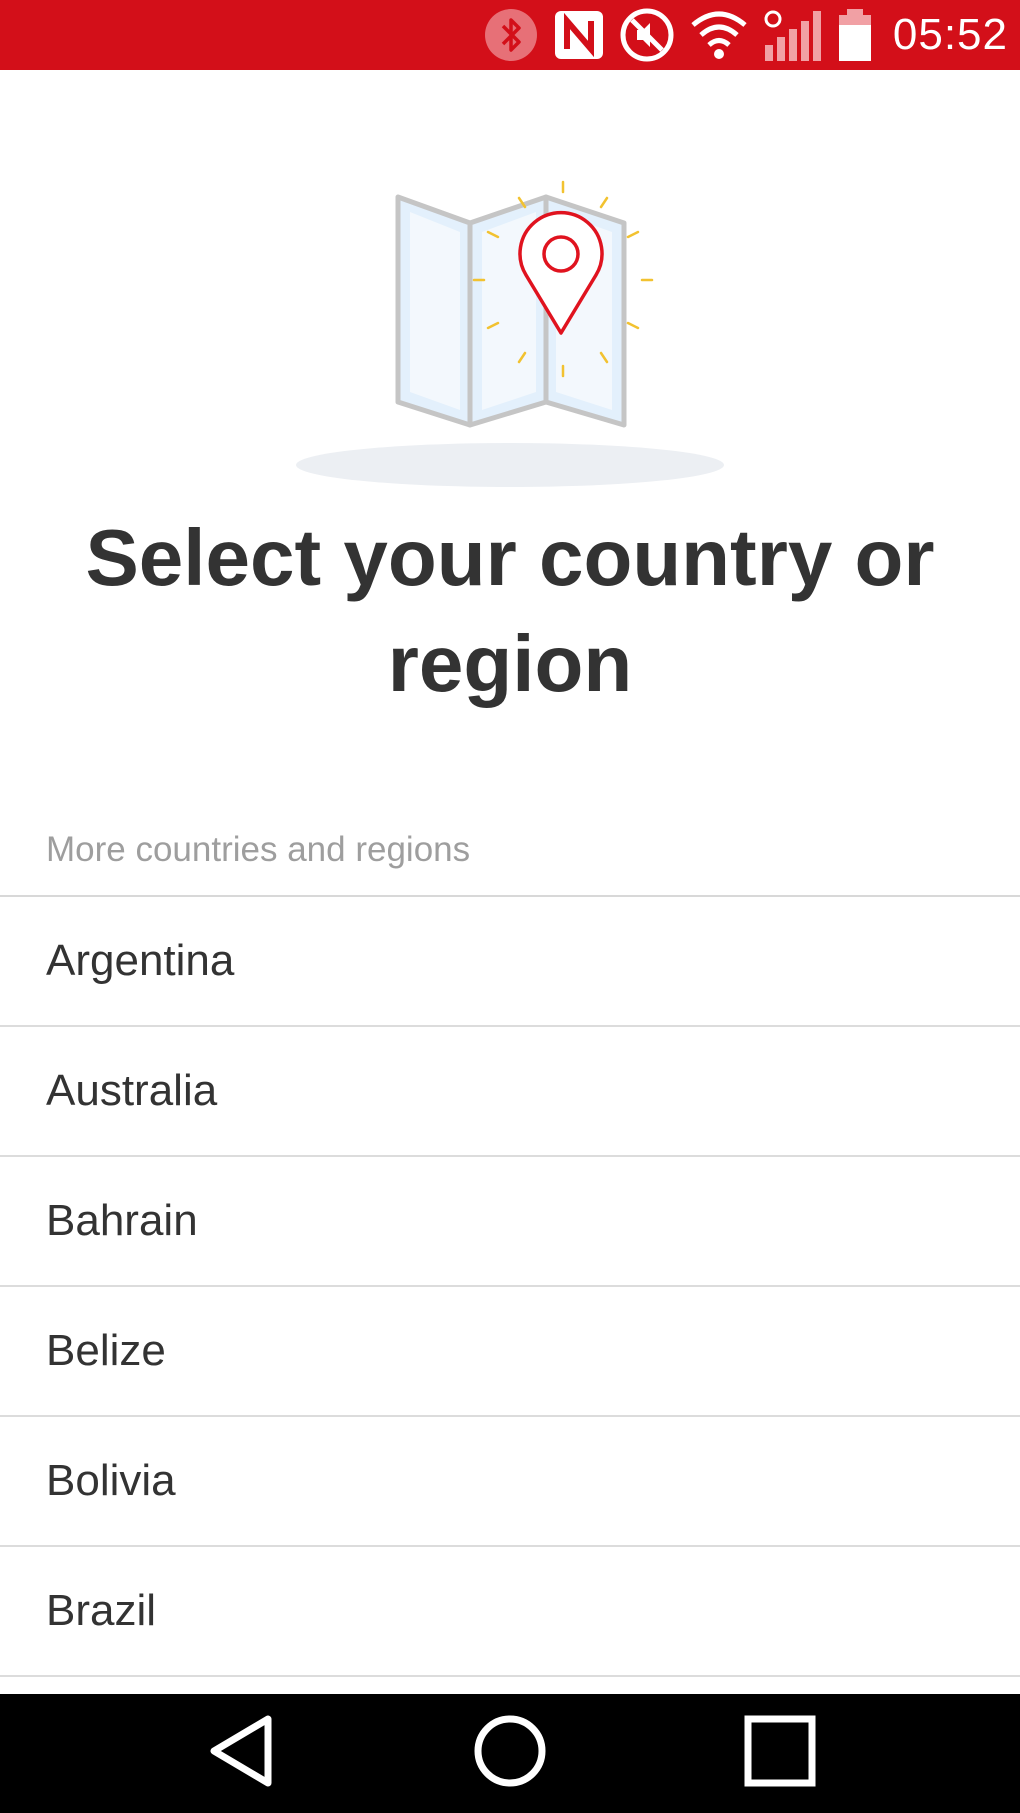  I want to click on country-item-argentina: Argentina, so click(510, 962).